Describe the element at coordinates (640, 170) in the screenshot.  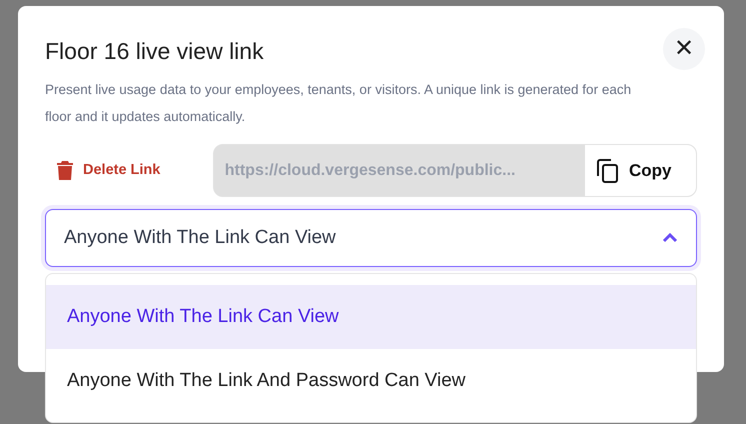
I see `copy-button: Copy` at that location.